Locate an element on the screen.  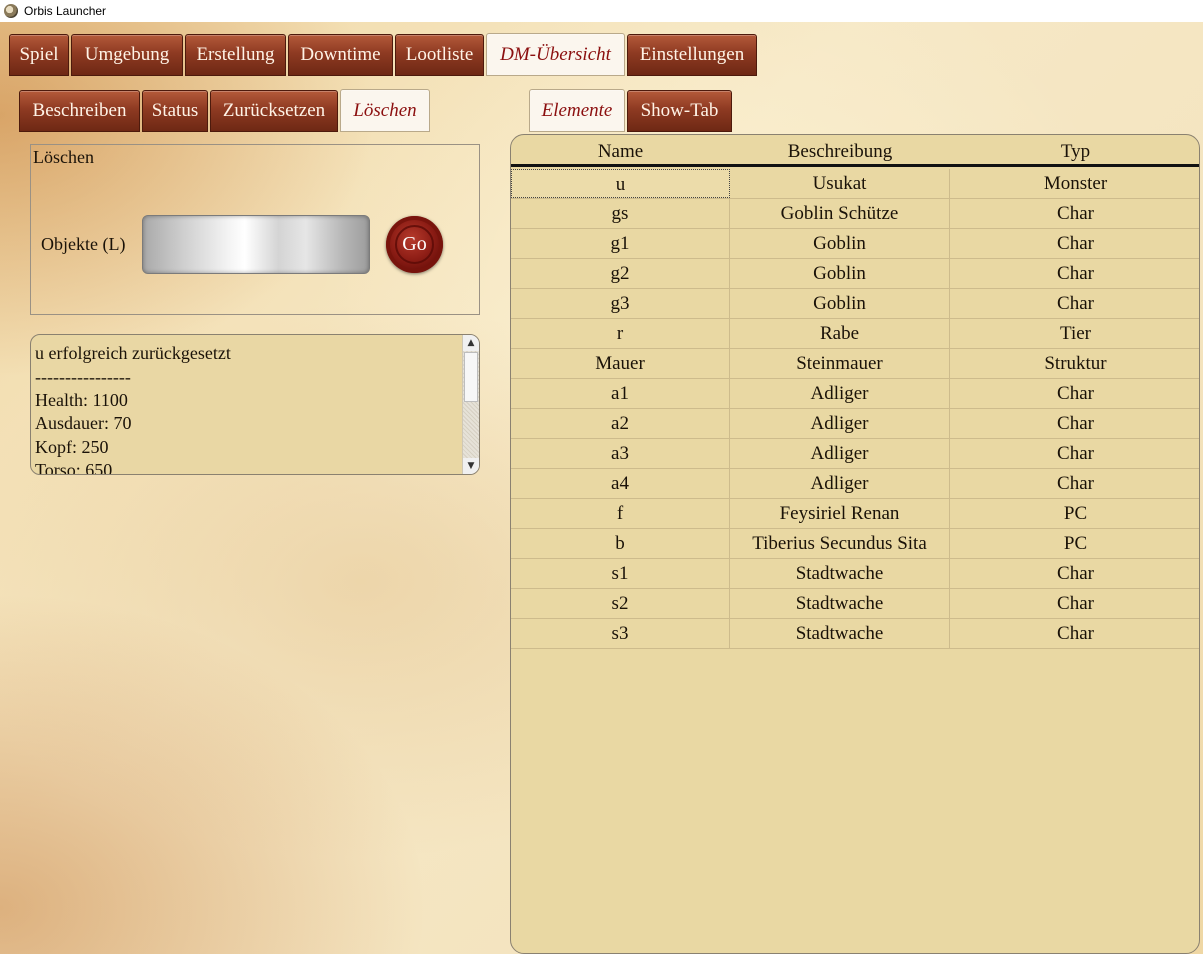
table-row: a1 Adliger Char is located at coordinates (855, 394).